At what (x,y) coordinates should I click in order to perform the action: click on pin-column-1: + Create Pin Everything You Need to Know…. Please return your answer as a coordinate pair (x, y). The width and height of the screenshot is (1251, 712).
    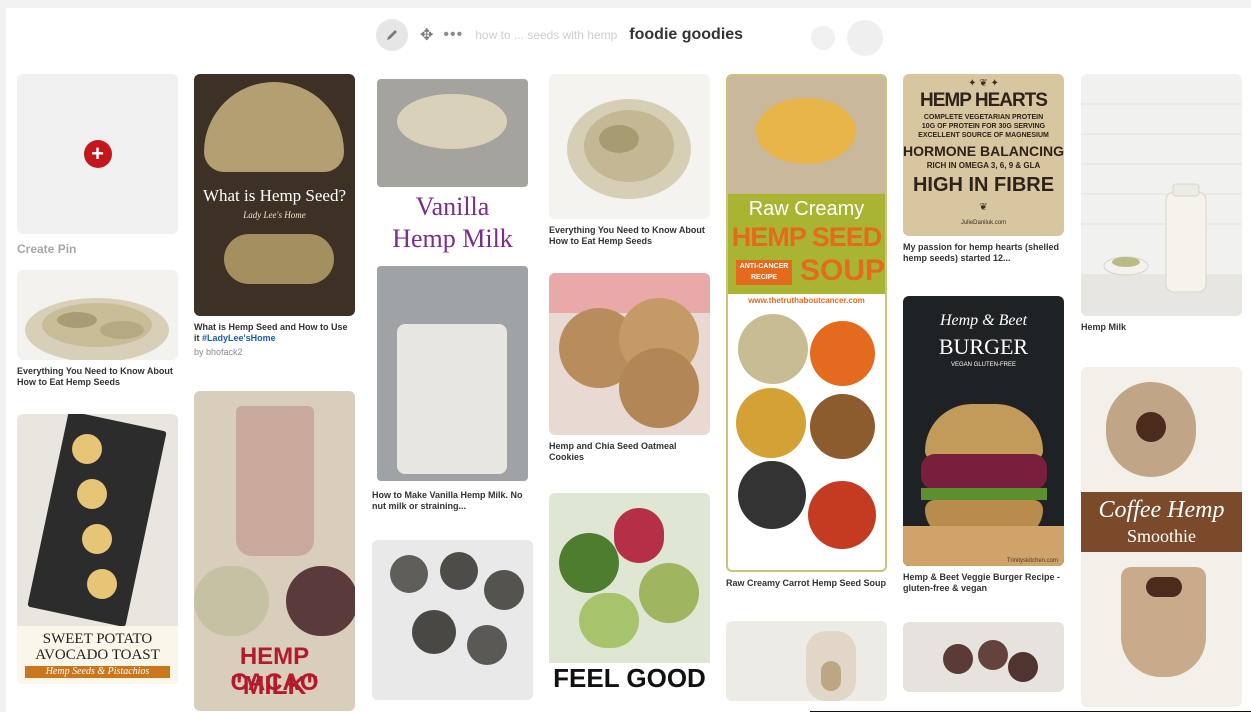
    Looking at the image, I should click on (97, 386).